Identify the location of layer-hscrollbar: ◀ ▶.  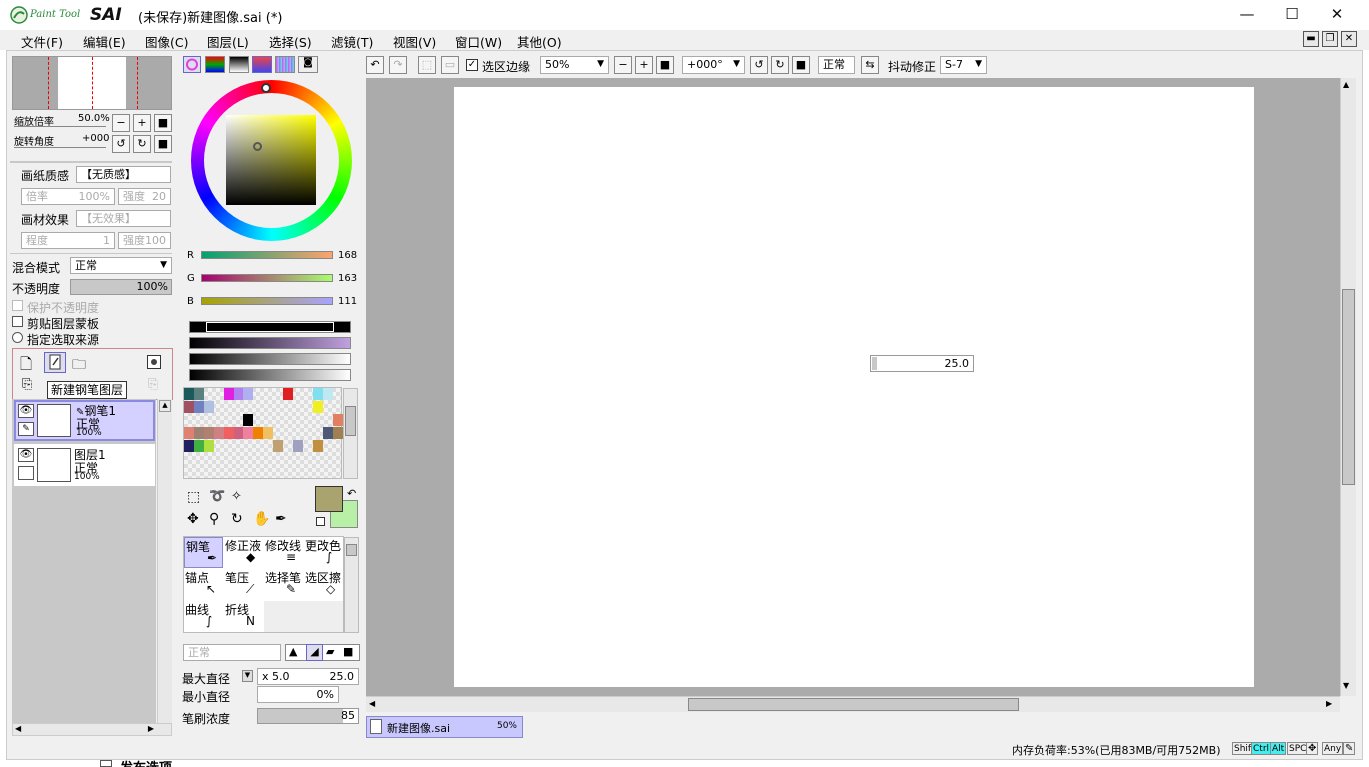
(92, 729).